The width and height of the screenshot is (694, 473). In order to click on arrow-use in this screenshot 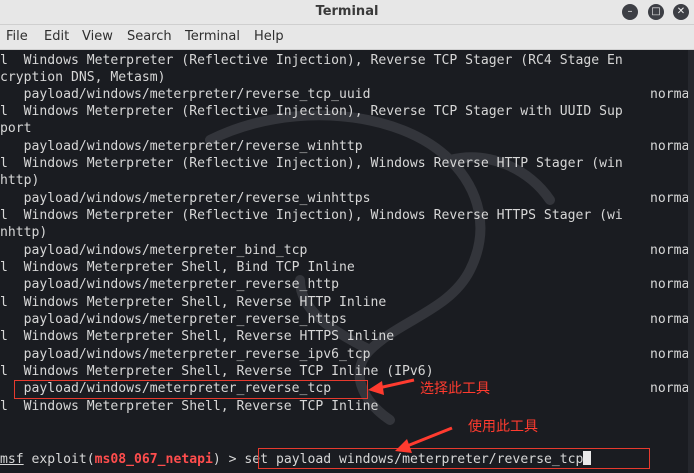, I will do `click(427, 438)`.